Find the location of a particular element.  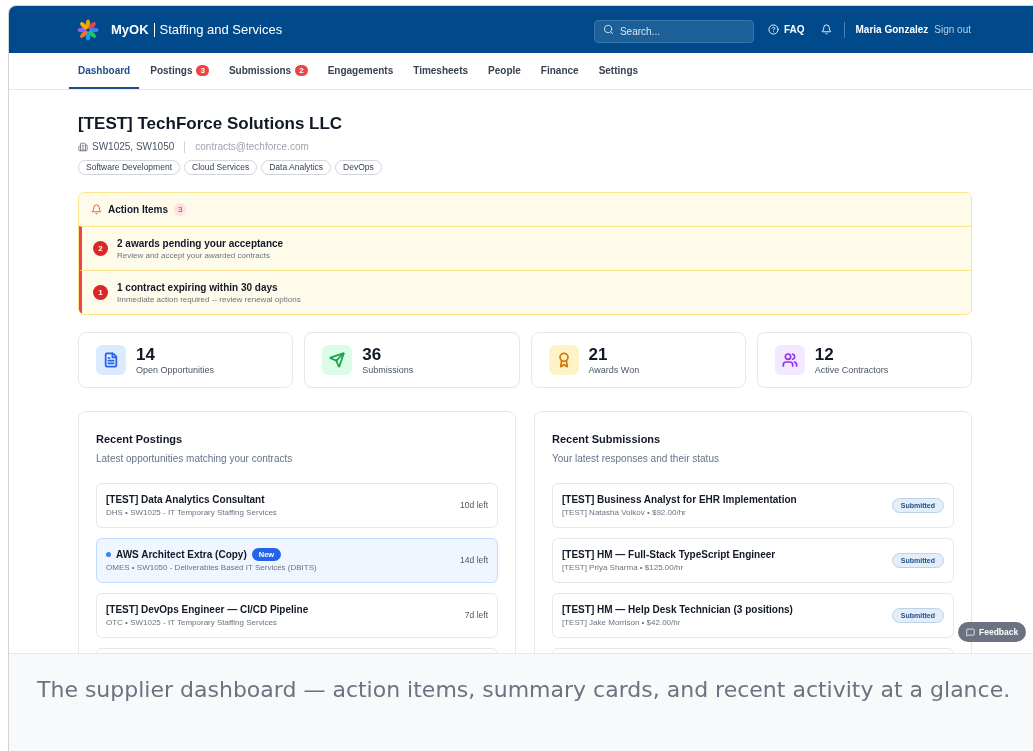

nav-tab: People is located at coordinates (504, 71).